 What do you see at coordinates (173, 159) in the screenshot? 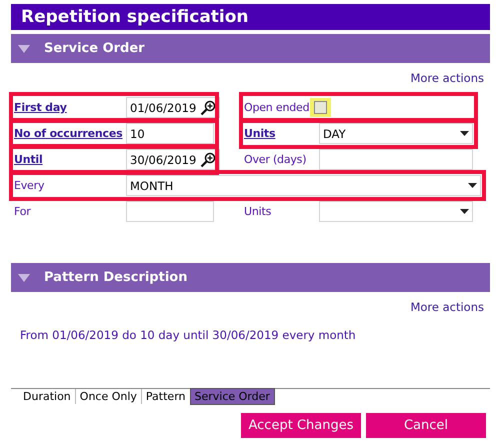
I see `date-field: 30/06/2019` at bounding box center [173, 159].